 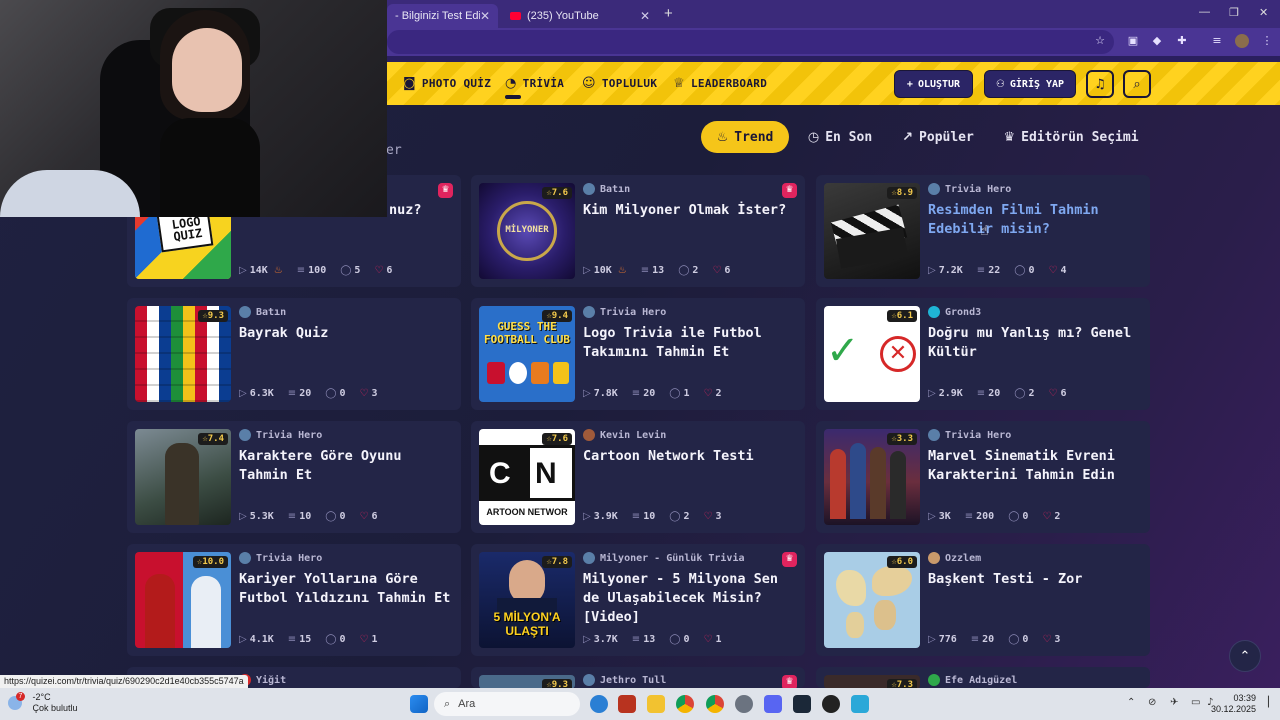 What do you see at coordinates (1217, 41) in the screenshot?
I see `media-icon: ≡` at bounding box center [1217, 41].